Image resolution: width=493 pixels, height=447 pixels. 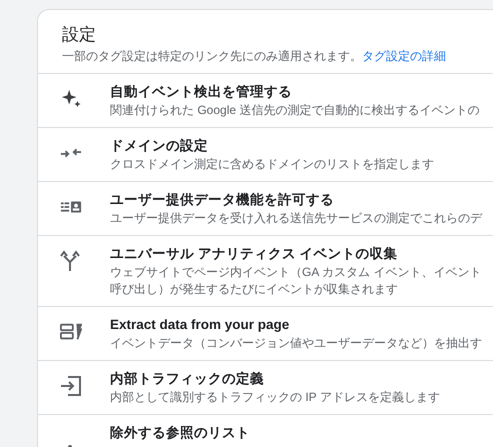 I want to click on setting-row: Extract data from your page イベントデータ（コンバージョン値やユーザーデータなど）を抽出す, so click(x=265, y=334).